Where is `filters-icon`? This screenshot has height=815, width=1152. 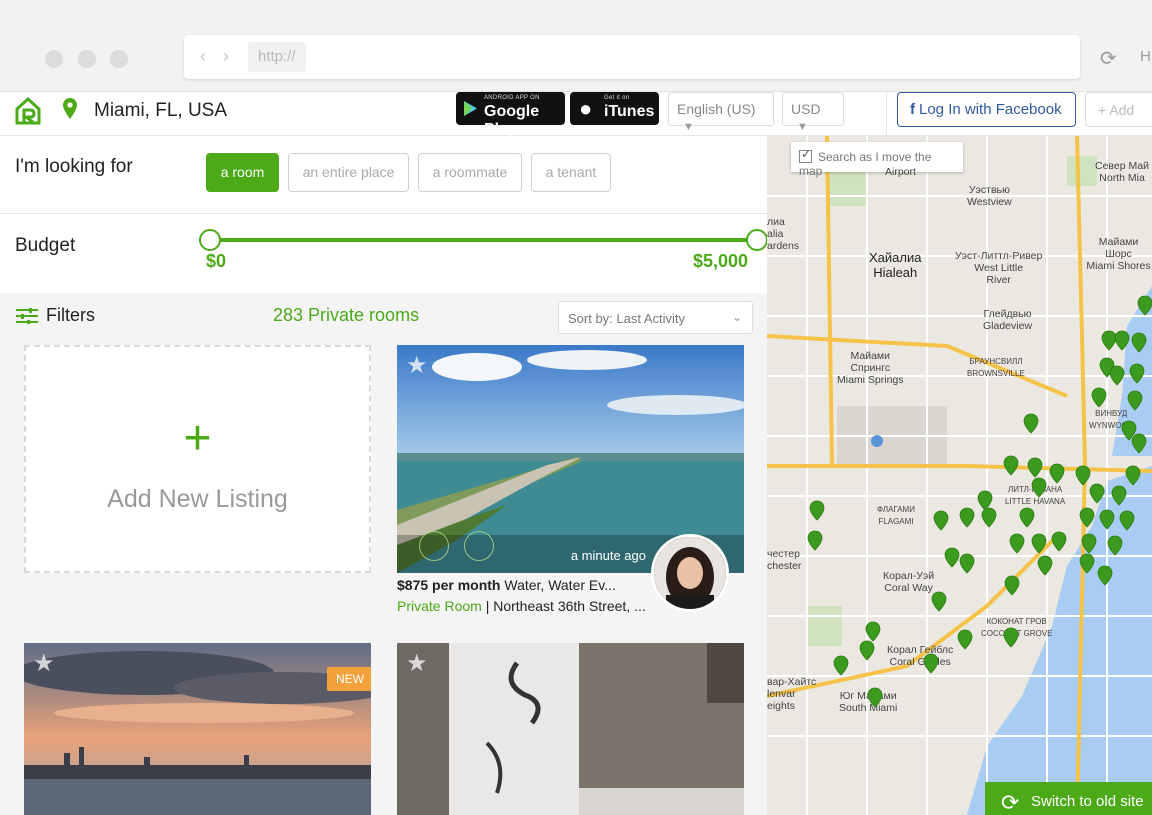
filters-icon is located at coordinates (27, 316).